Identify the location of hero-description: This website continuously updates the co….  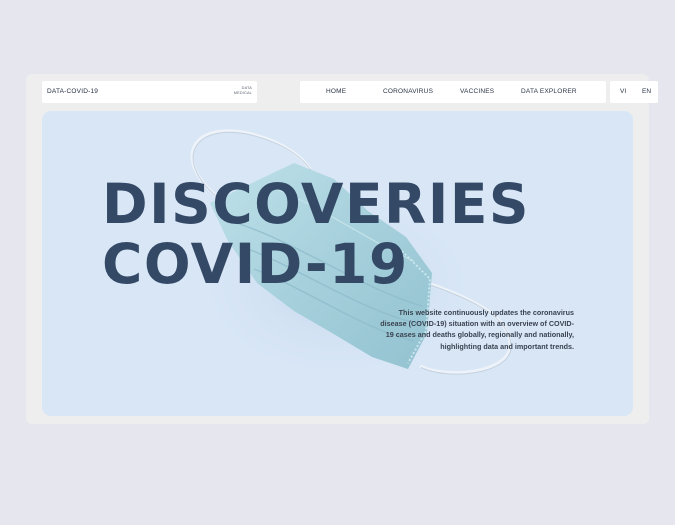
(477, 329).